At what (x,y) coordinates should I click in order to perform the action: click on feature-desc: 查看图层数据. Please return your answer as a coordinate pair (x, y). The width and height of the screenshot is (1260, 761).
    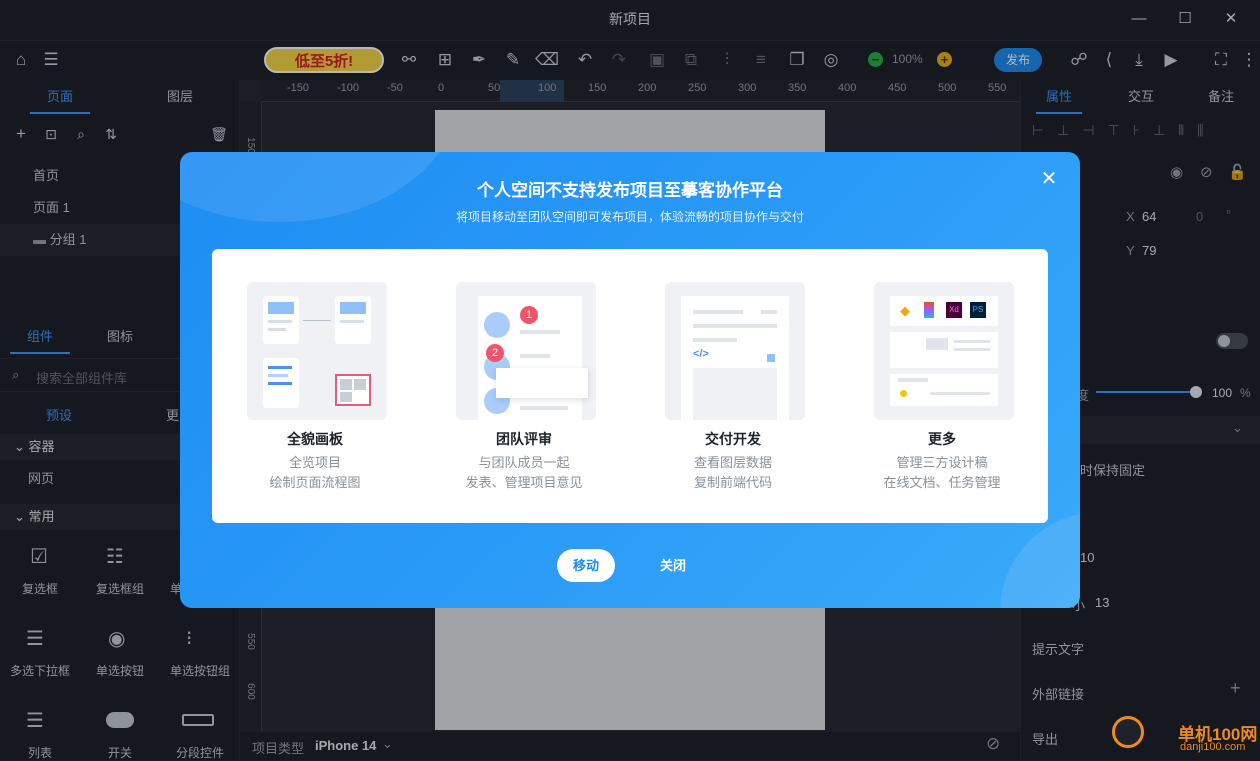
    Looking at the image, I should click on (732, 462).